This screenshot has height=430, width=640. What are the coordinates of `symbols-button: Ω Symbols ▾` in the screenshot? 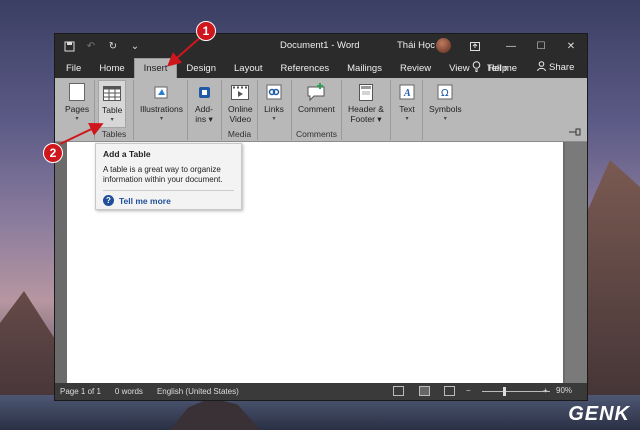 It's located at (445, 103).